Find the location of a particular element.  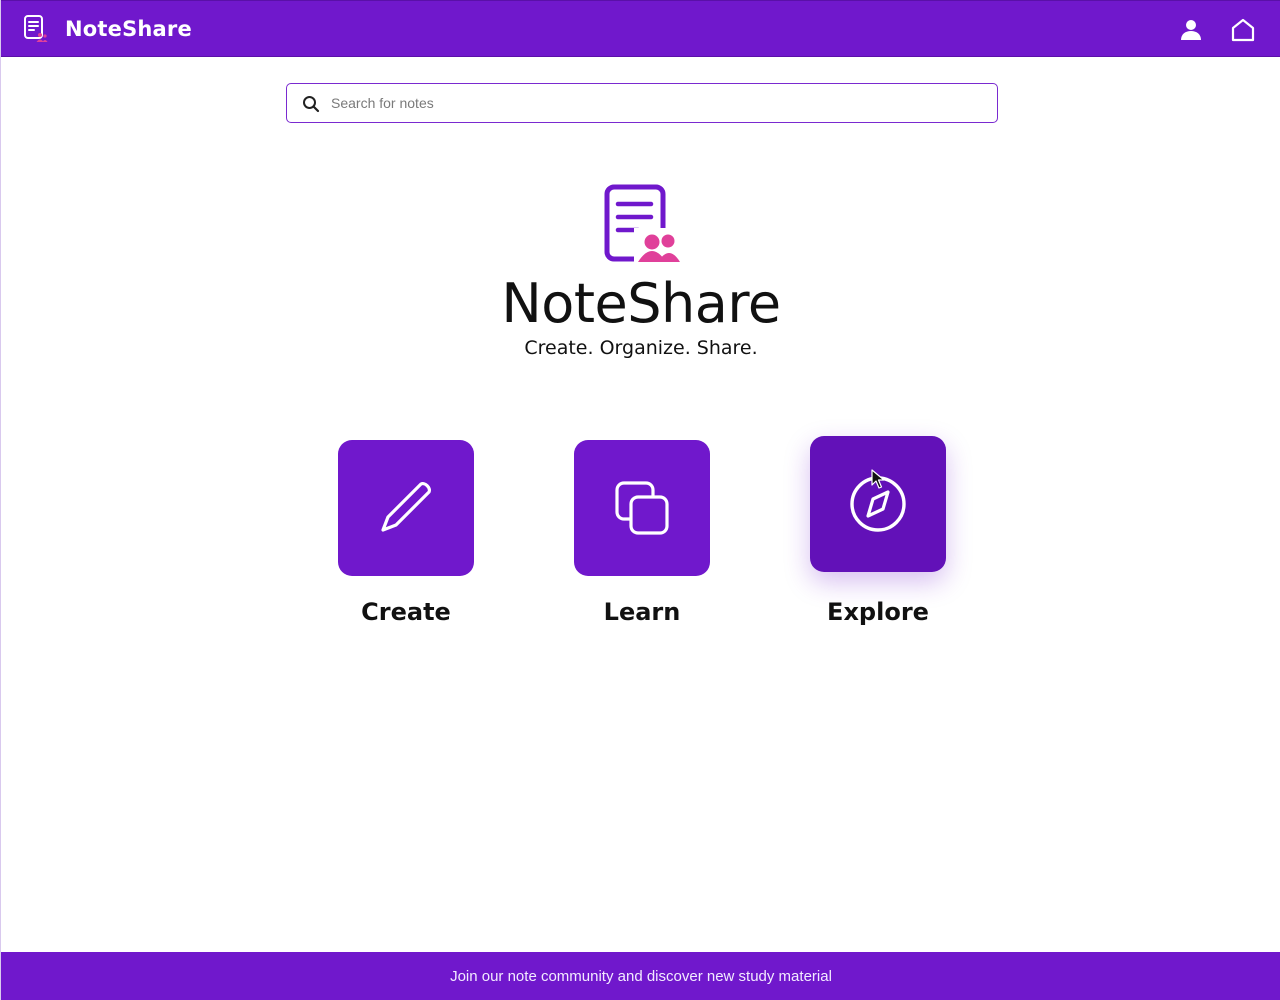

app-title: NoteShare is located at coordinates (128, 29).